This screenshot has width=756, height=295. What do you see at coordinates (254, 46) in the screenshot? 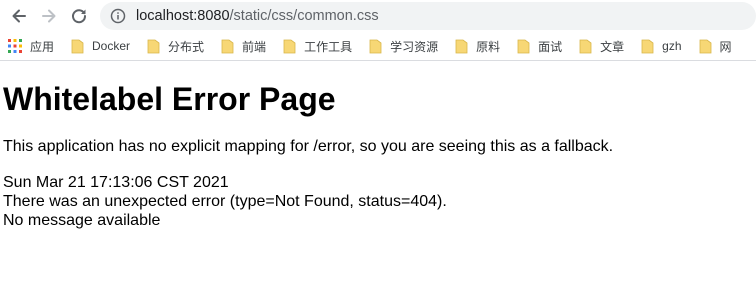
I see `bookmark-label: 前端` at bounding box center [254, 46].